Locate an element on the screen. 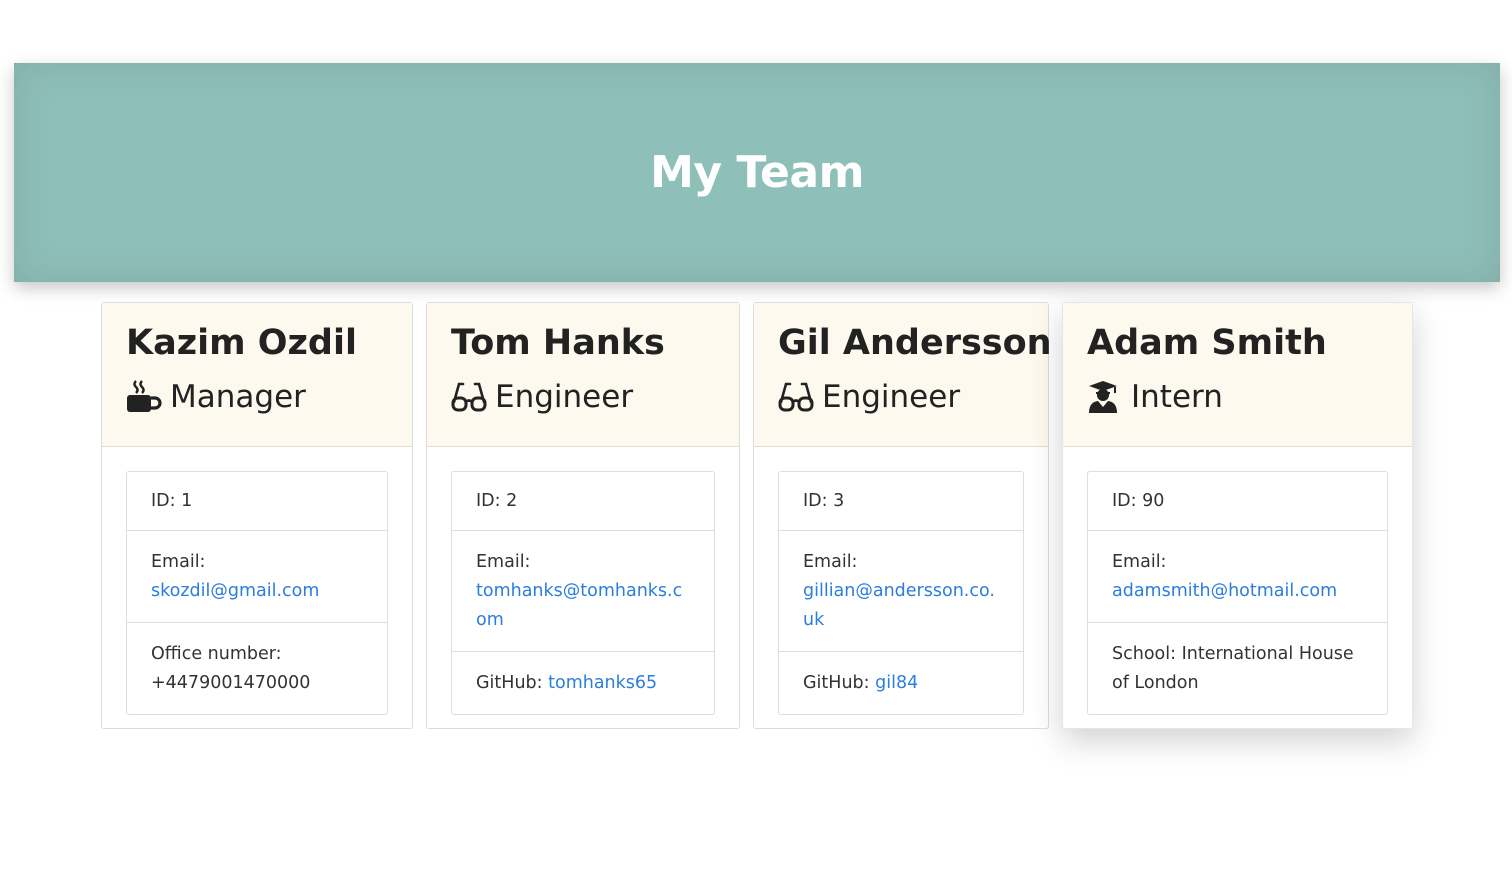 The image size is (1512, 872). id-item: ID: 90 is located at coordinates (1138, 501).